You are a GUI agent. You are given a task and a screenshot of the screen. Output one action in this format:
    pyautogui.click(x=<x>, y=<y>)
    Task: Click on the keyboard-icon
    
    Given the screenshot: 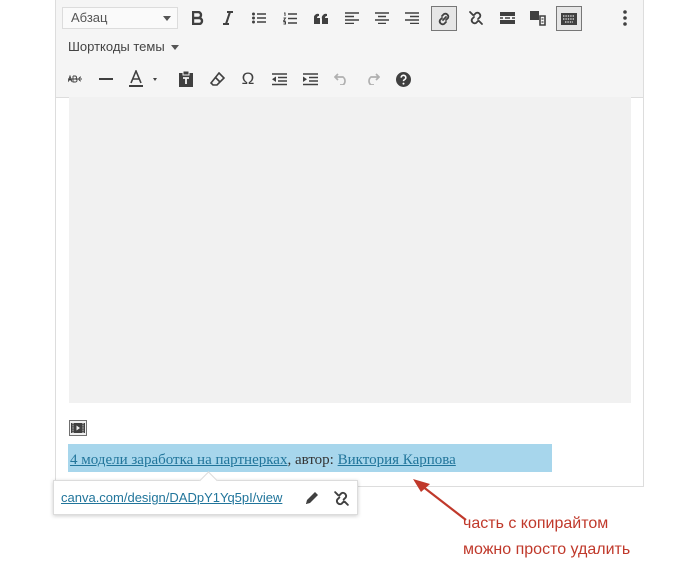 What is the action you would take?
    pyautogui.click(x=569, y=18)
    